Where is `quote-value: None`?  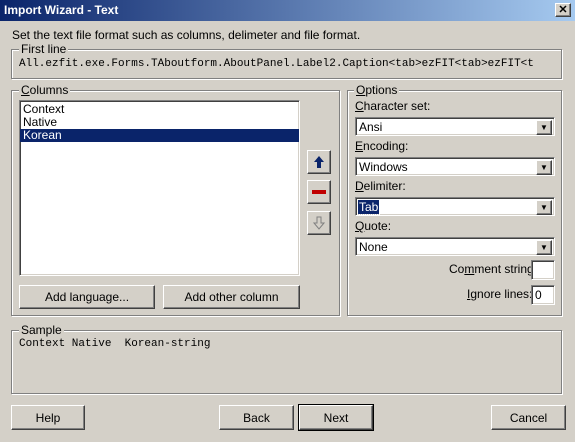 quote-value: None is located at coordinates (373, 247).